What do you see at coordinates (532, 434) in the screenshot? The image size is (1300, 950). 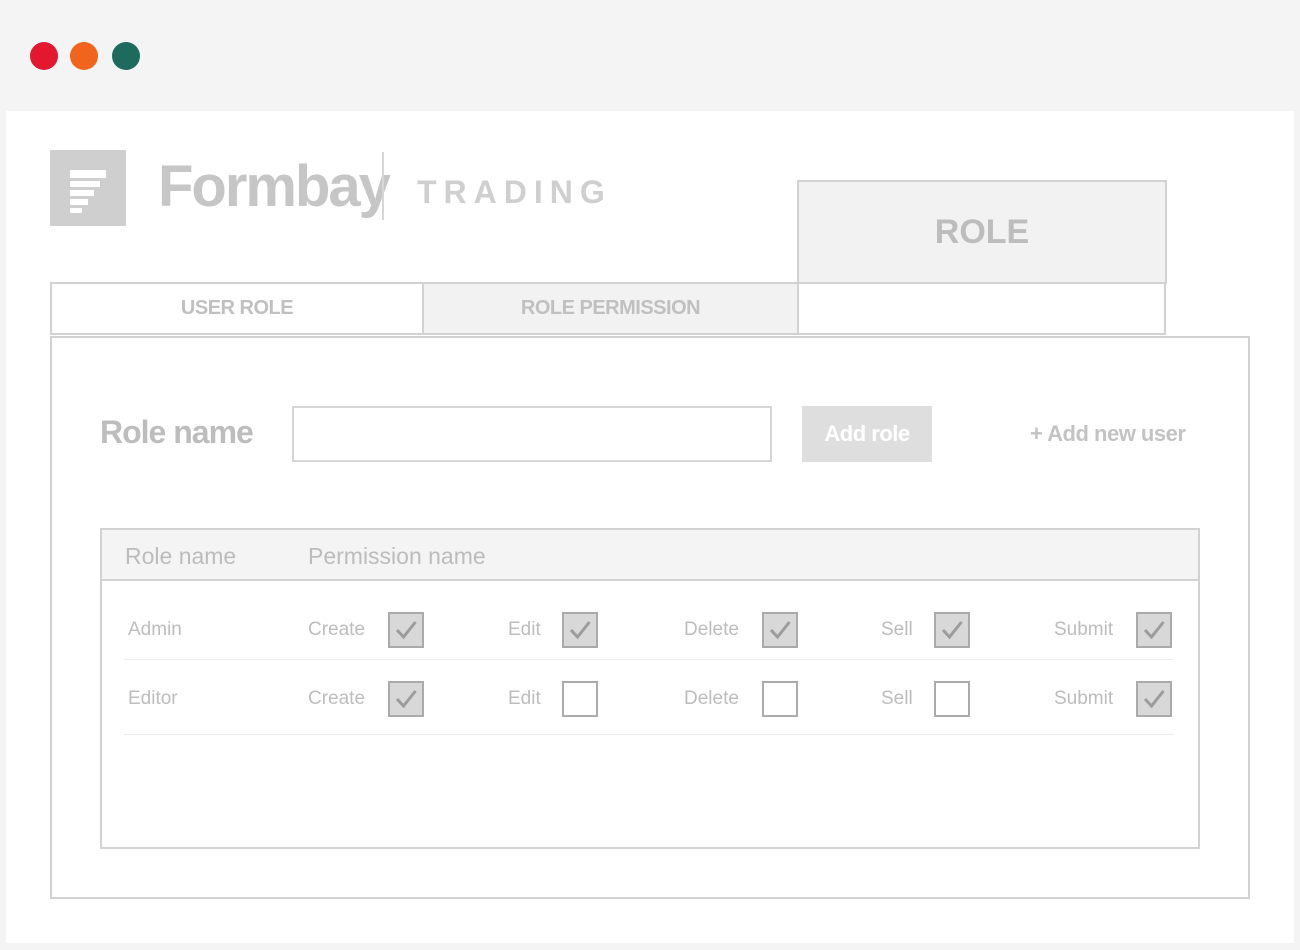 I see `role-name-input` at bounding box center [532, 434].